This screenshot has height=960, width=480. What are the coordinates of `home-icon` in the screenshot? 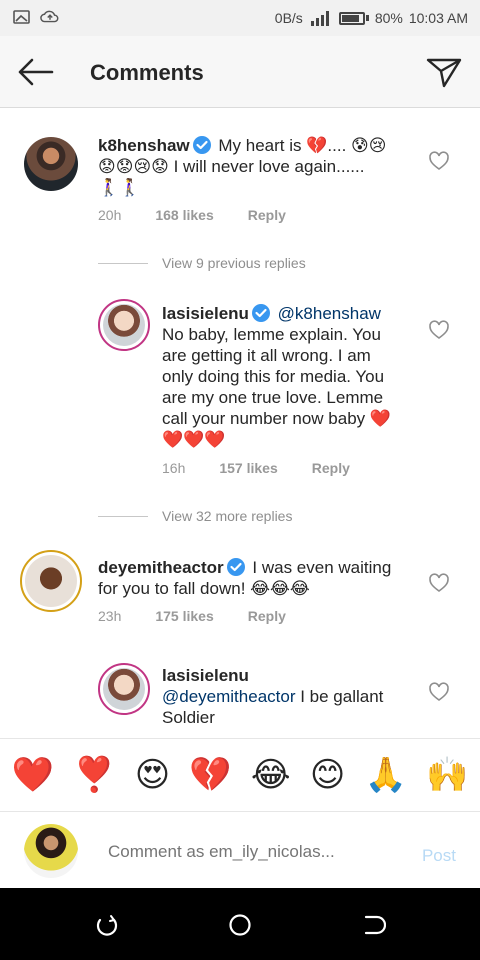 It's located at (240, 925).